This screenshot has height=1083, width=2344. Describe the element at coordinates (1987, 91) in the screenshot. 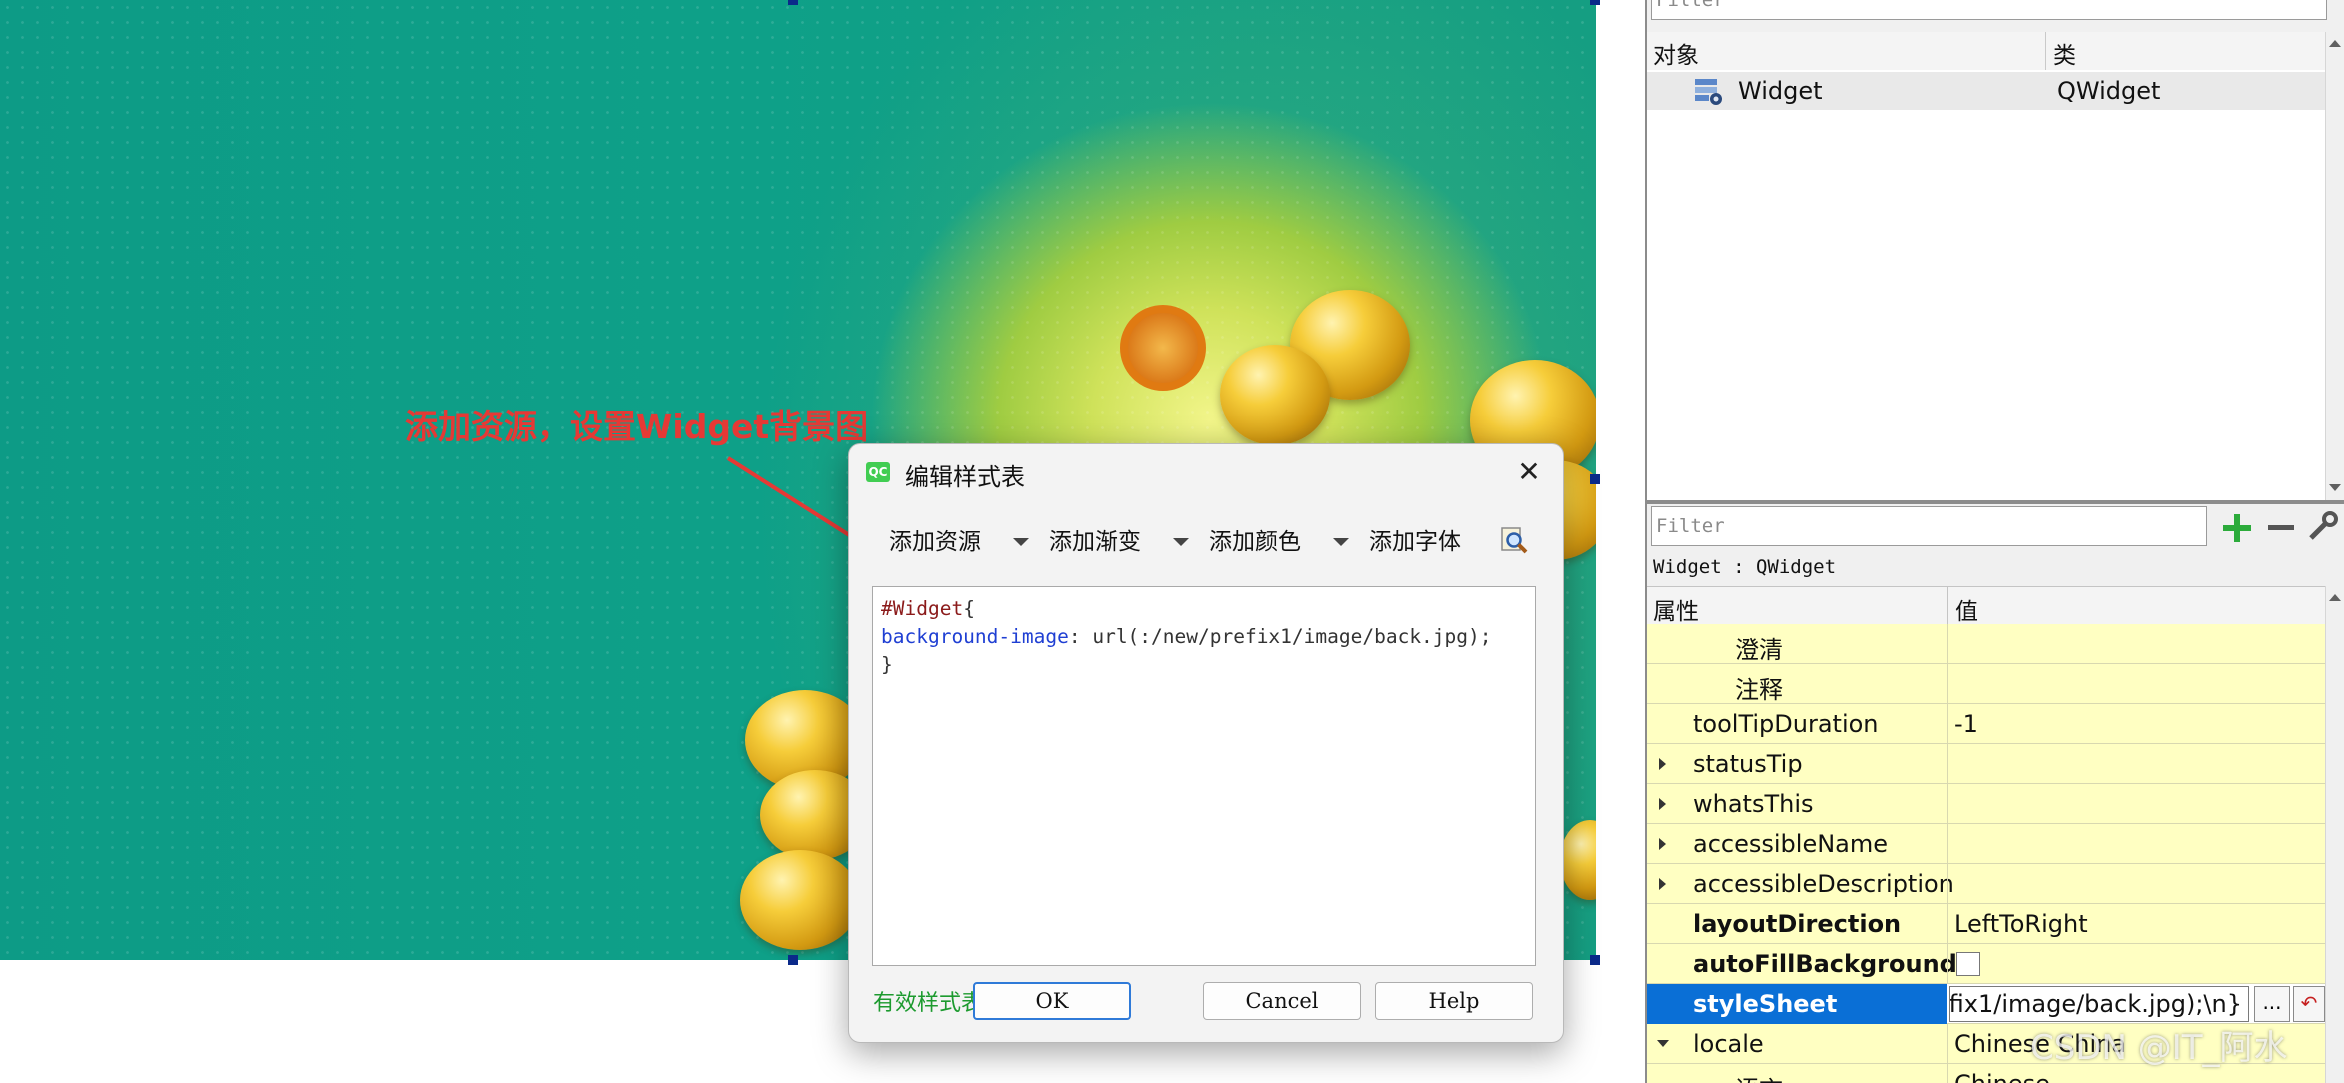

I see `object-row-widget: Widget QWidget` at that location.